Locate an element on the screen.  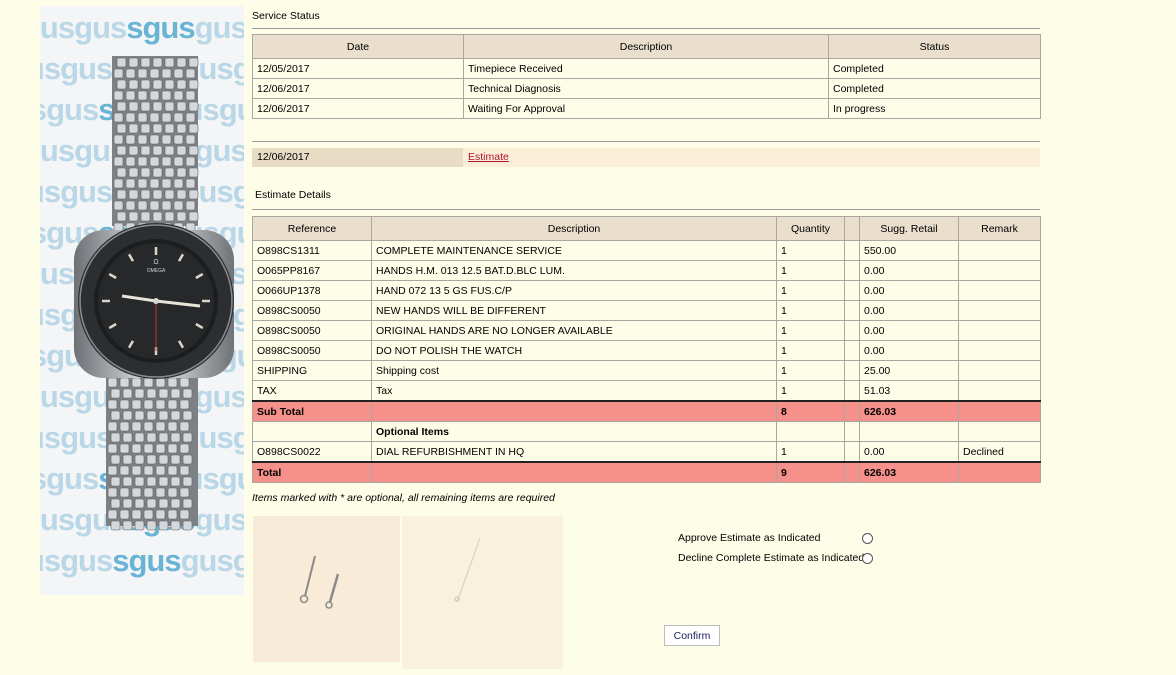
approve-radio is located at coordinates (867, 538).